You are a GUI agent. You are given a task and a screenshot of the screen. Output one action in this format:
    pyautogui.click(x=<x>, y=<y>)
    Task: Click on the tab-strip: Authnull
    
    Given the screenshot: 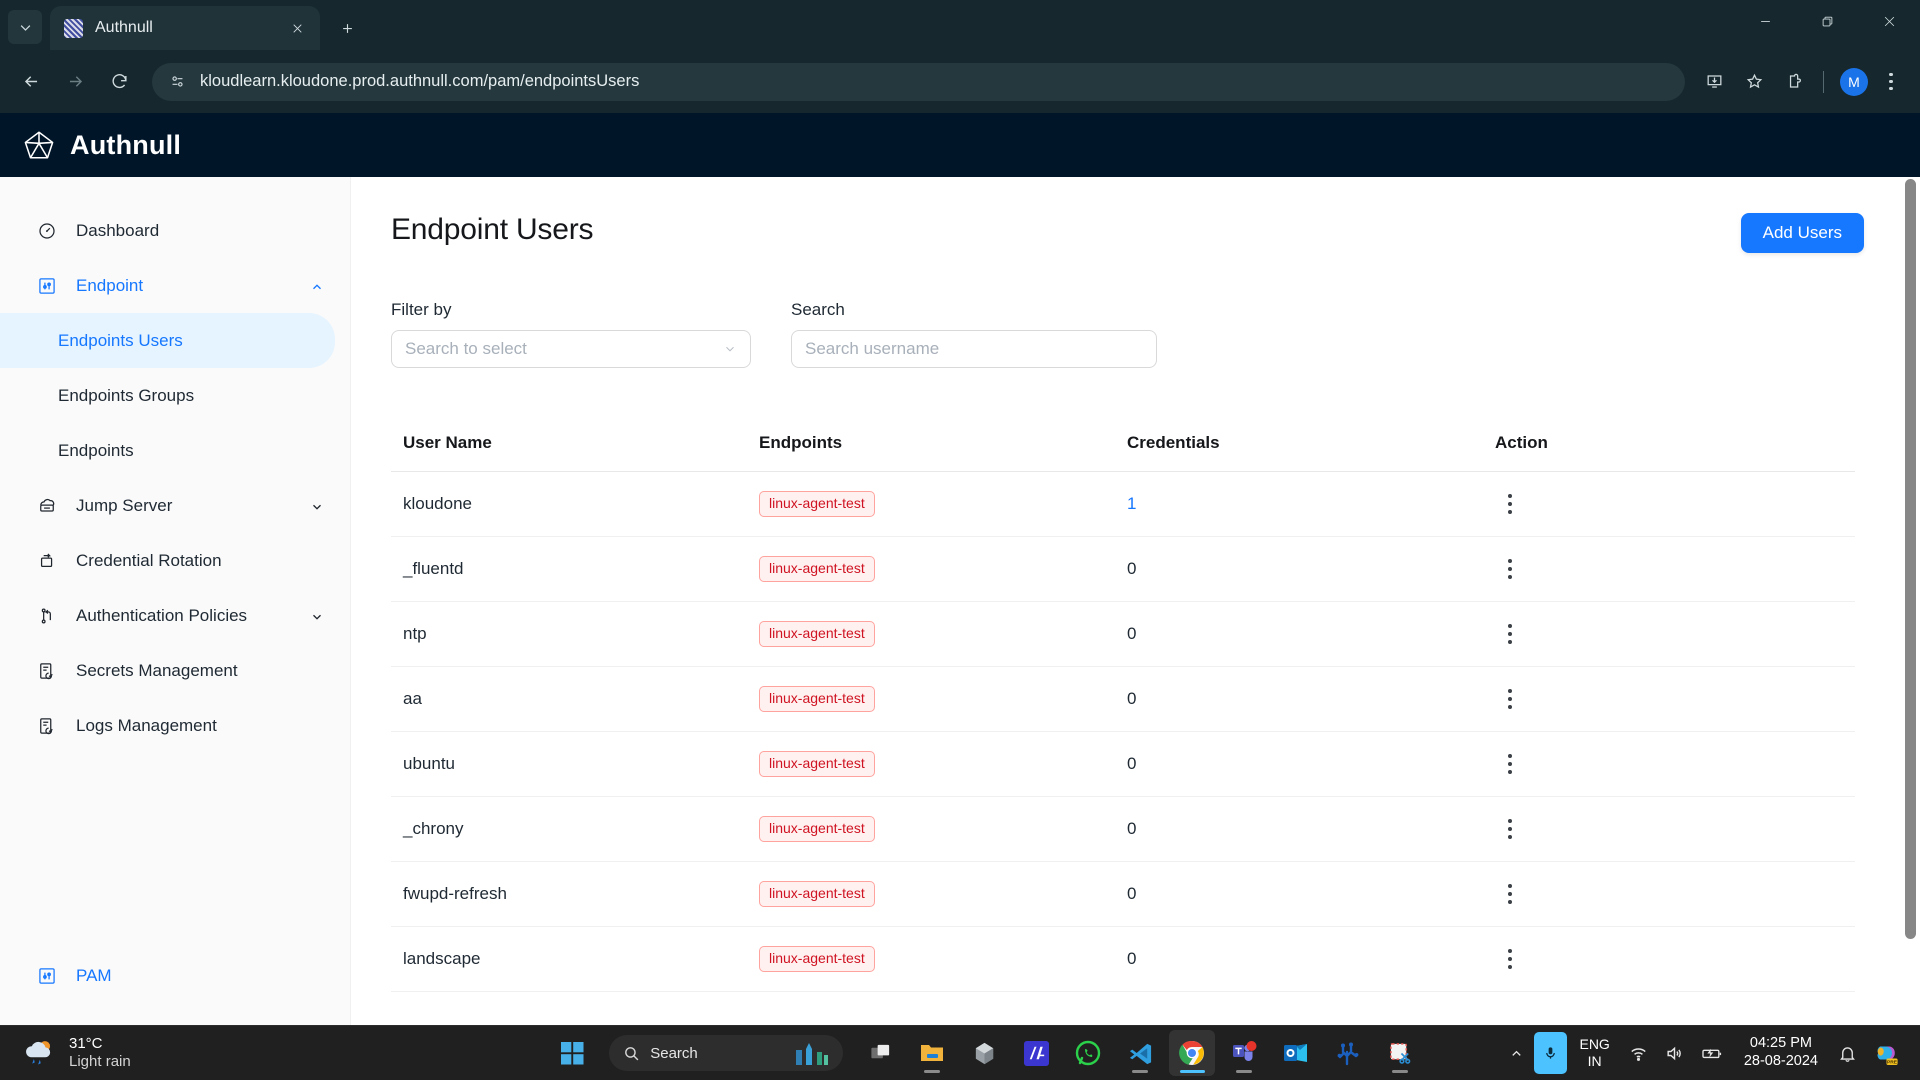 What is the action you would take?
    pyautogui.click(x=960, y=25)
    